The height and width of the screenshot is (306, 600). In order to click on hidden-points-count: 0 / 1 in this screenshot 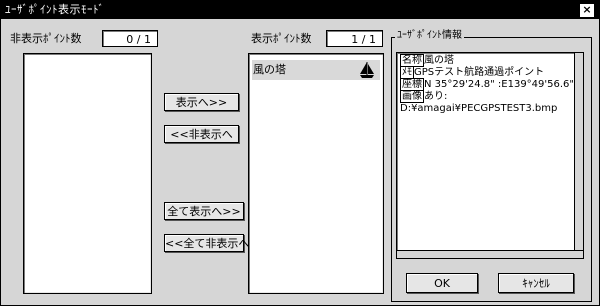, I will do `click(130, 38)`.